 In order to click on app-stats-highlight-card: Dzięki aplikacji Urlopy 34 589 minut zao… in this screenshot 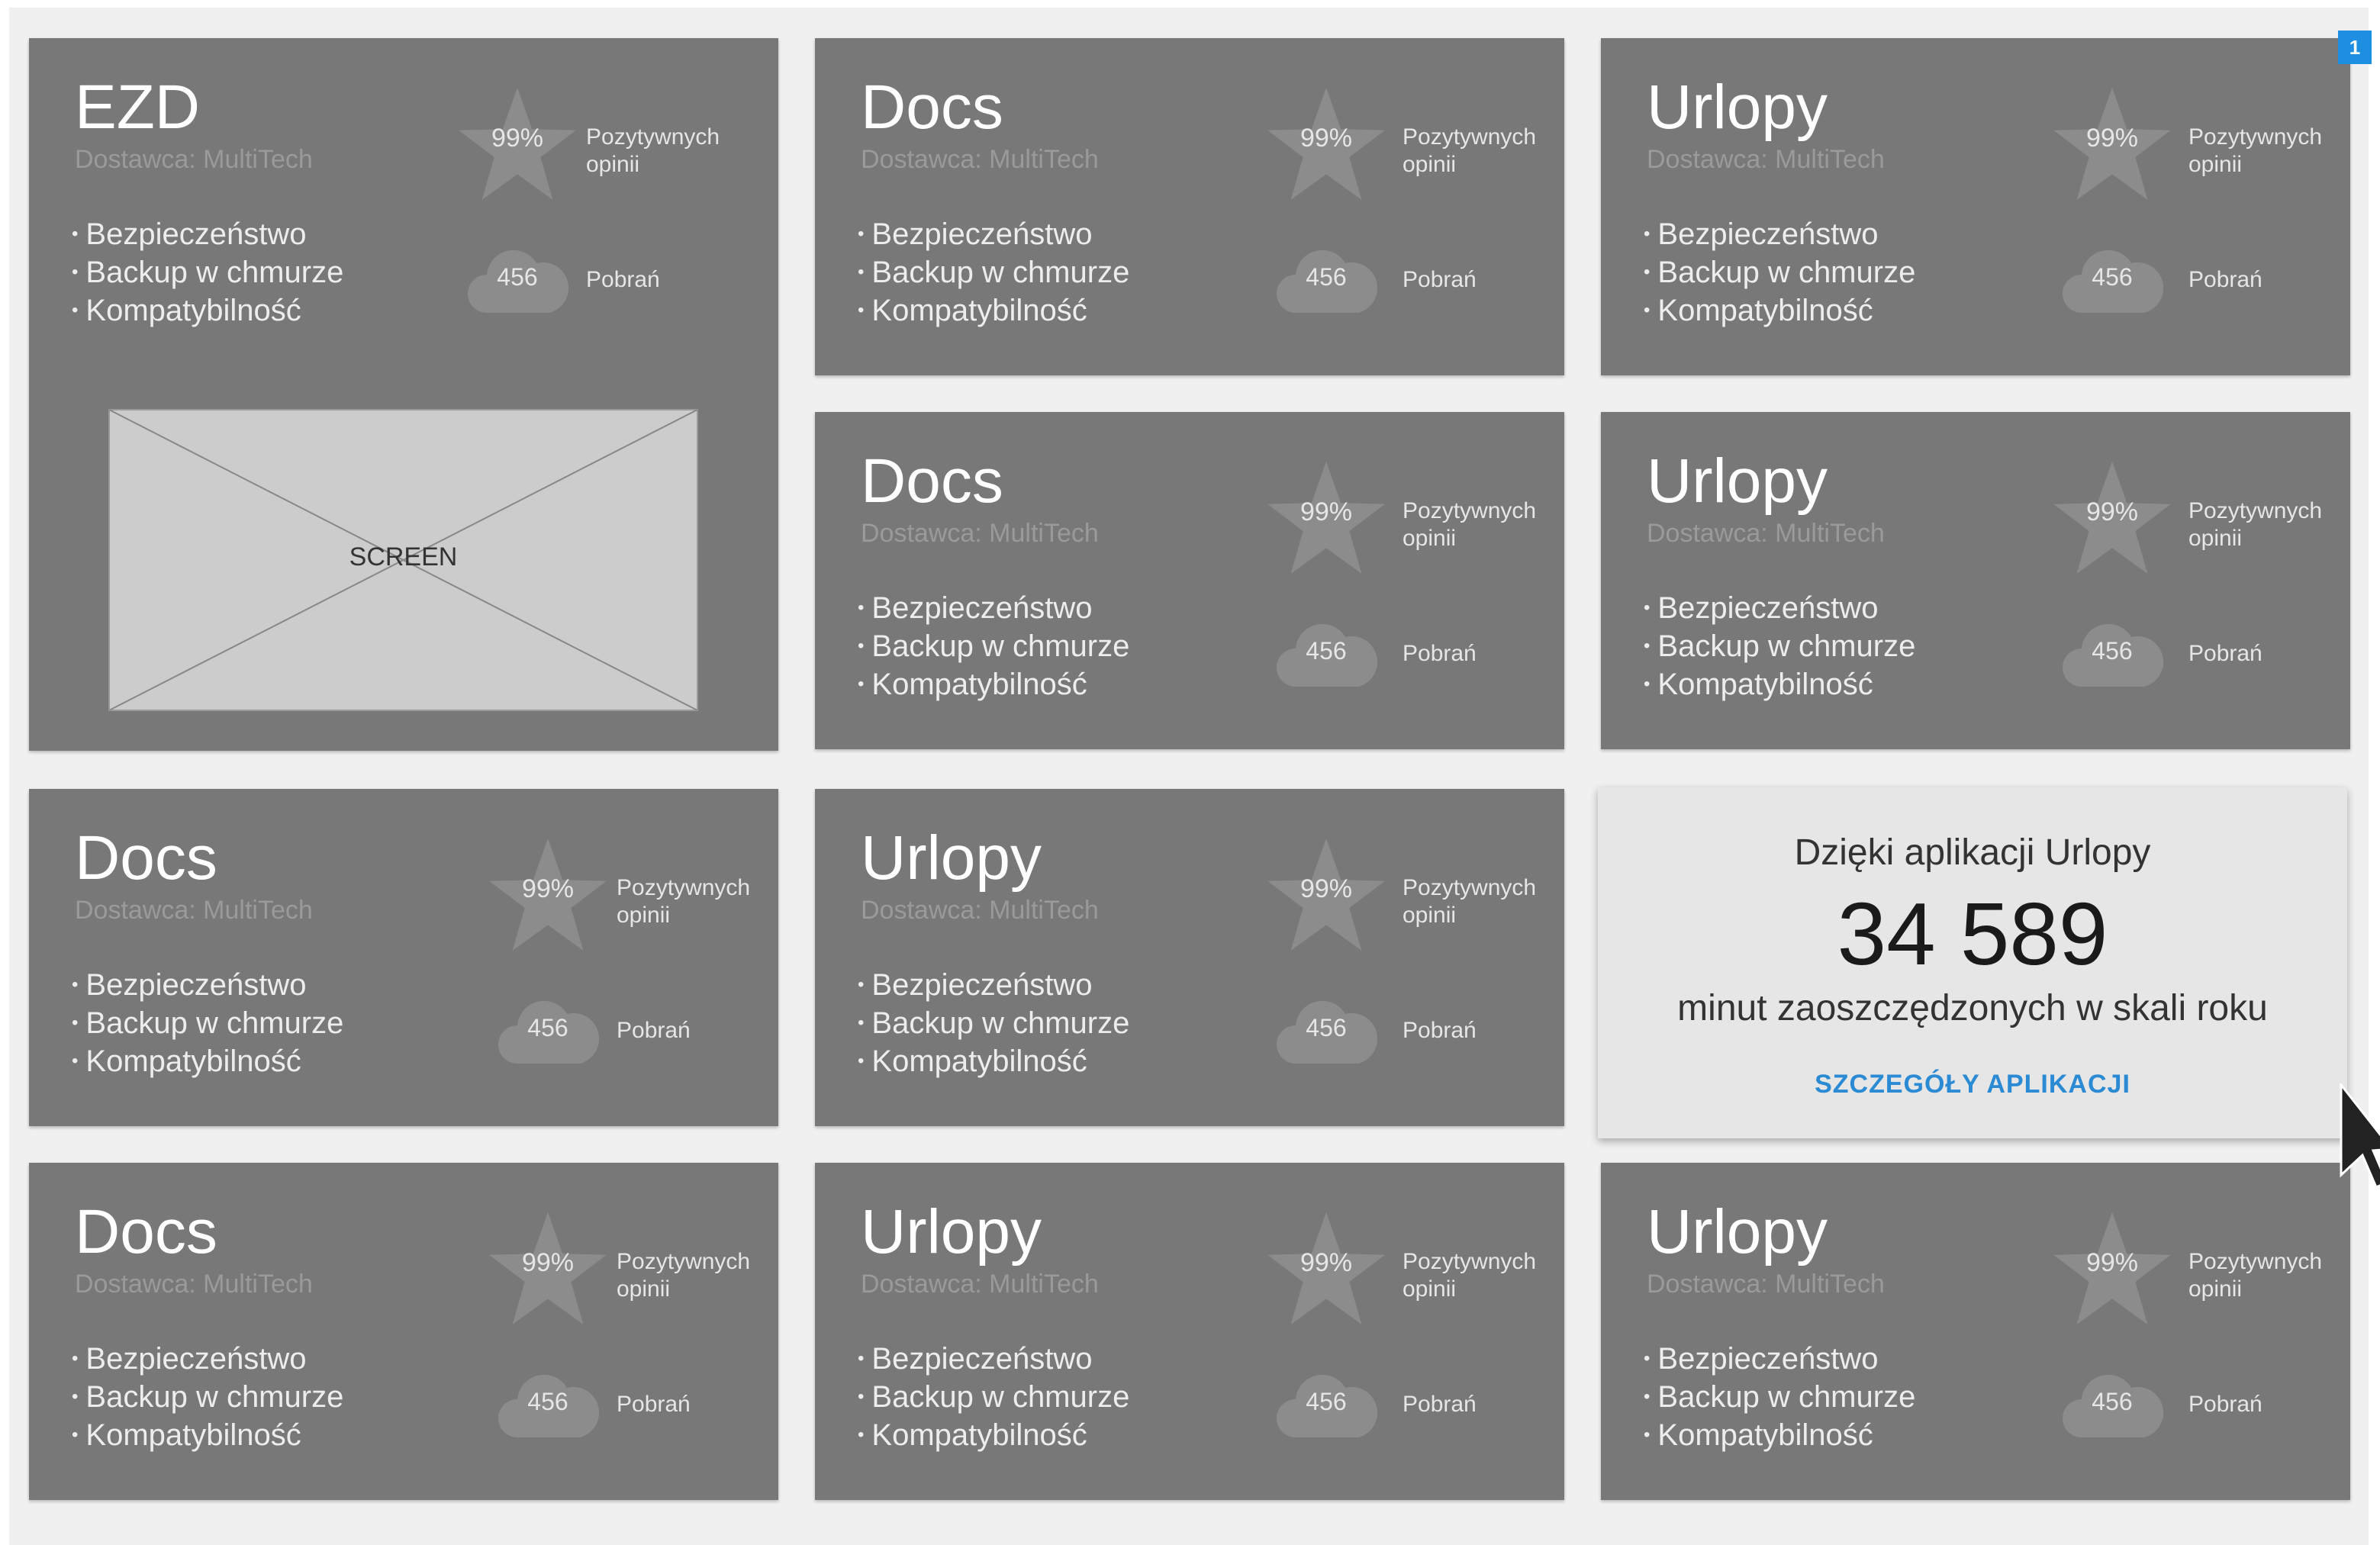, I will do `click(1972, 962)`.